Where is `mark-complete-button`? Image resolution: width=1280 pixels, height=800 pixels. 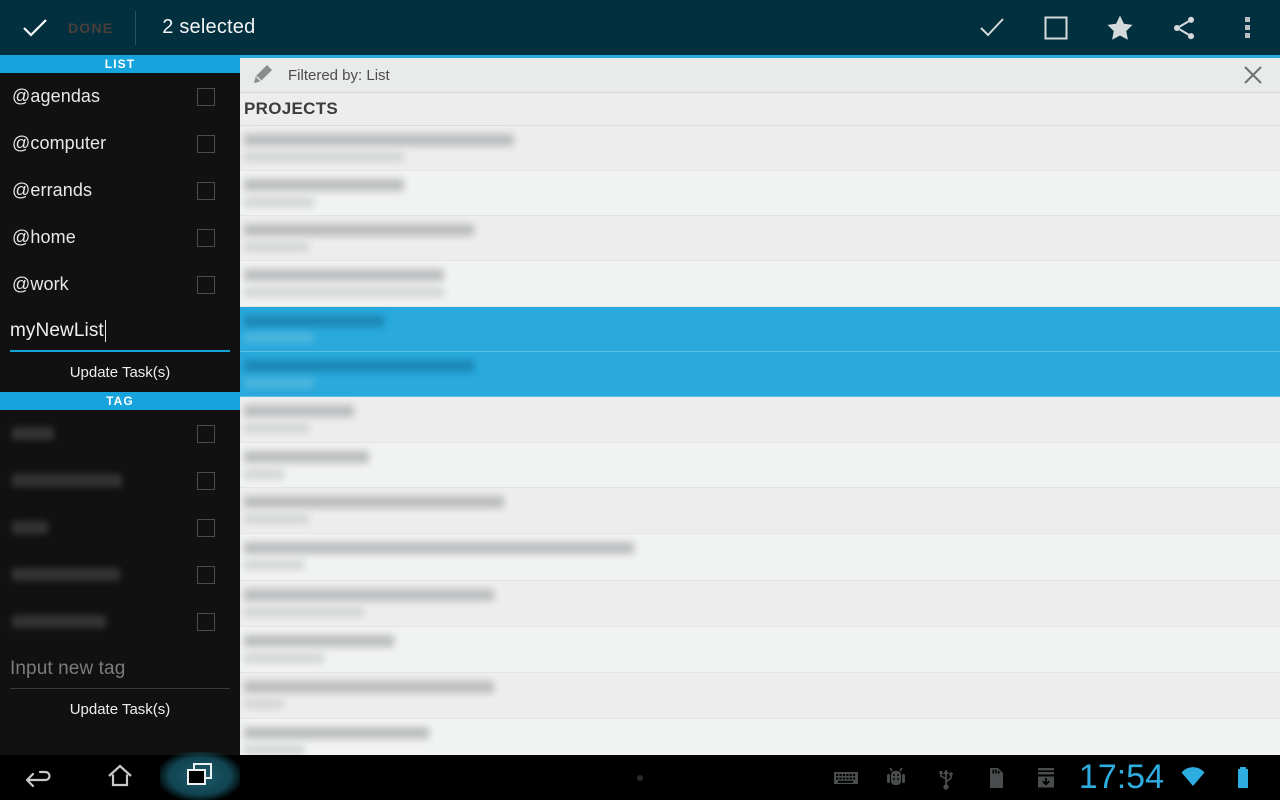
mark-complete-button is located at coordinates (992, 27).